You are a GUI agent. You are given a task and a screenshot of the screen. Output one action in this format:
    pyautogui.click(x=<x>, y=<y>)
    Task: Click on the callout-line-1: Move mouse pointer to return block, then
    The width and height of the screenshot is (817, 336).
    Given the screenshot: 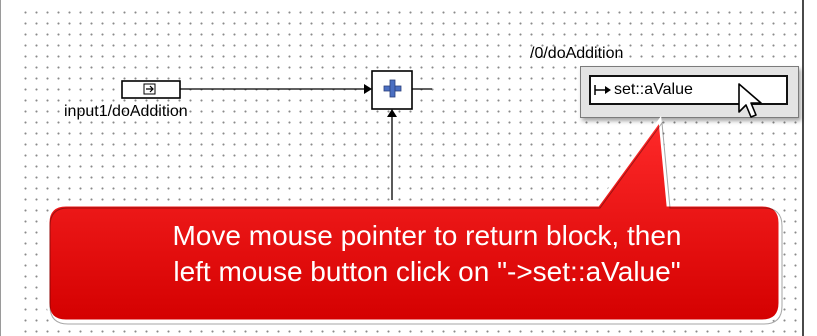 What is the action you would take?
    pyautogui.click(x=427, y=235)
    